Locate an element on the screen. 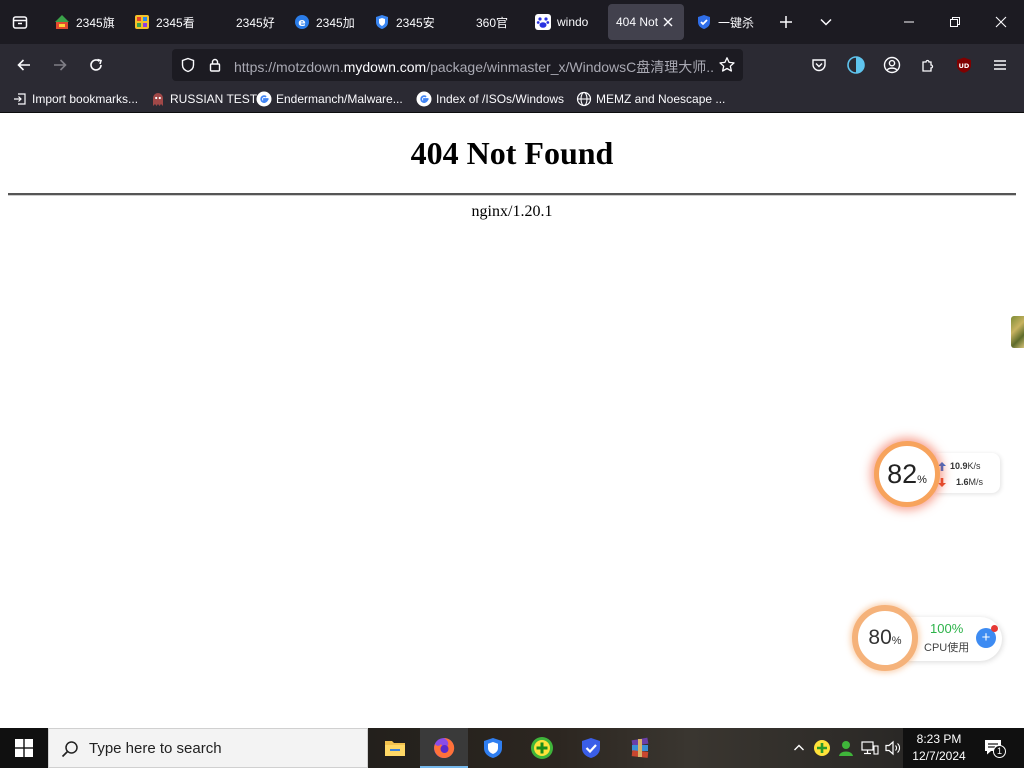 The height and width of the screenshot is (768, 1024). action-center-button: 1 is located at coordinates (994, 748).